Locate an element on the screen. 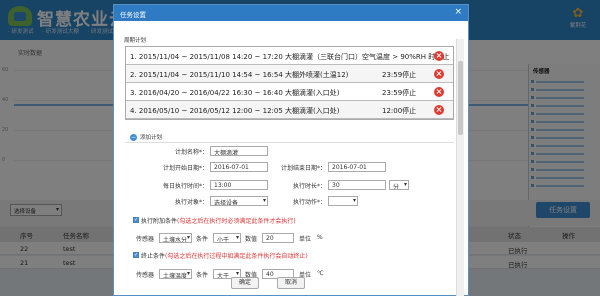 The image size is (600, 296). value-label: 数值 is located at coordinates (251, 239).